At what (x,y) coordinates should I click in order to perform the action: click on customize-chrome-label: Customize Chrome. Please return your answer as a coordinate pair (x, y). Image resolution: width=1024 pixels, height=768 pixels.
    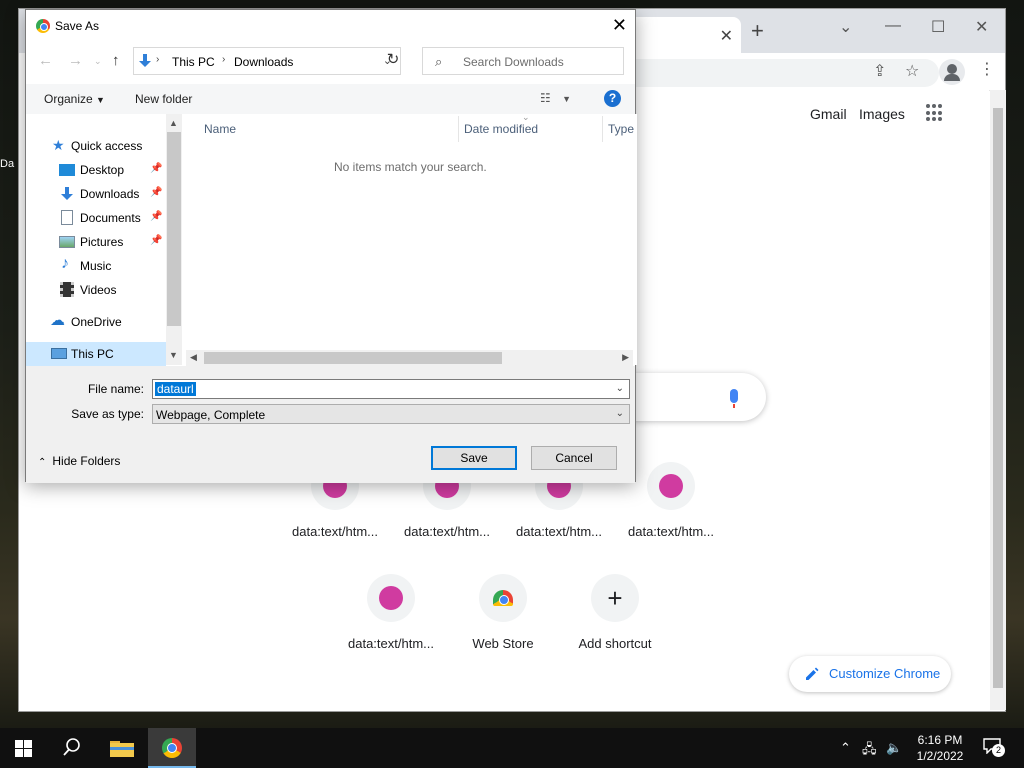
    Looking at the image, I should click on (885, 673).